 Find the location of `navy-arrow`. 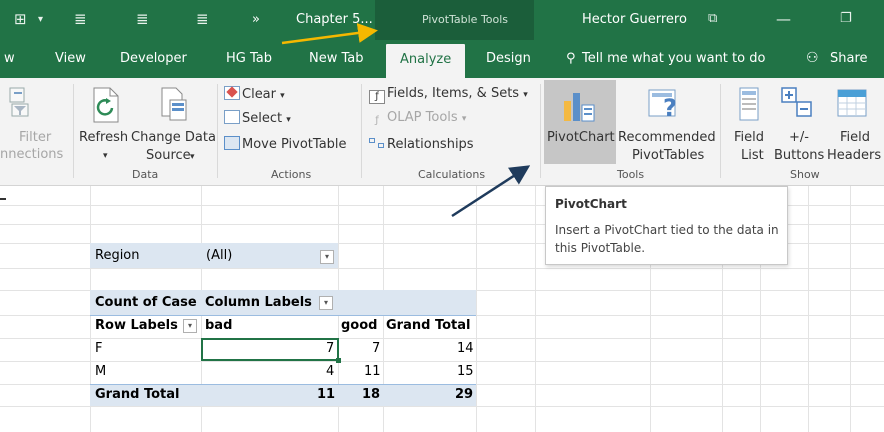

navy-arrow is located at coordinates (491, 191).